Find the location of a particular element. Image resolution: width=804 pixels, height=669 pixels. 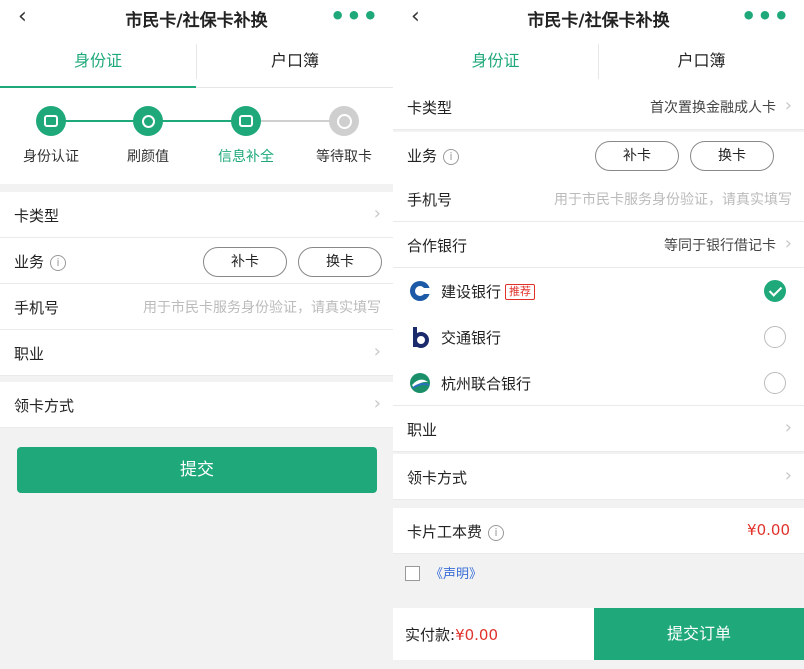

bank-row: 合作银行 等同于银行借记卡 › is located at coordinates (598, 245).